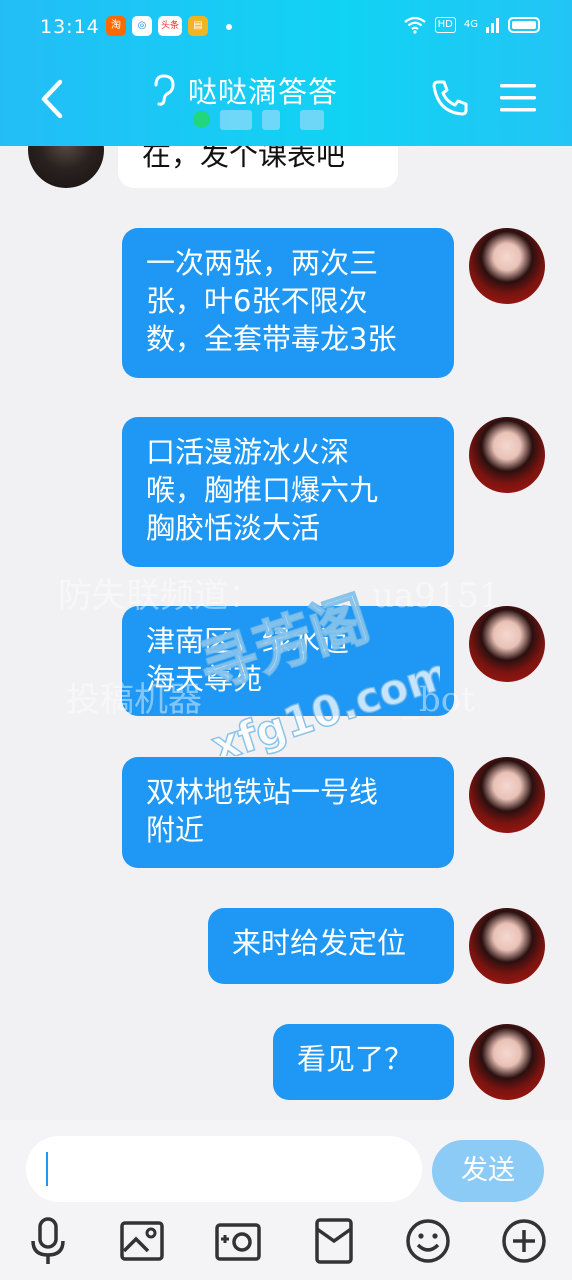 The height and width of the screenshot is (1280, 572). I want to click on taobao-icon: 淘, so click(116, 26).